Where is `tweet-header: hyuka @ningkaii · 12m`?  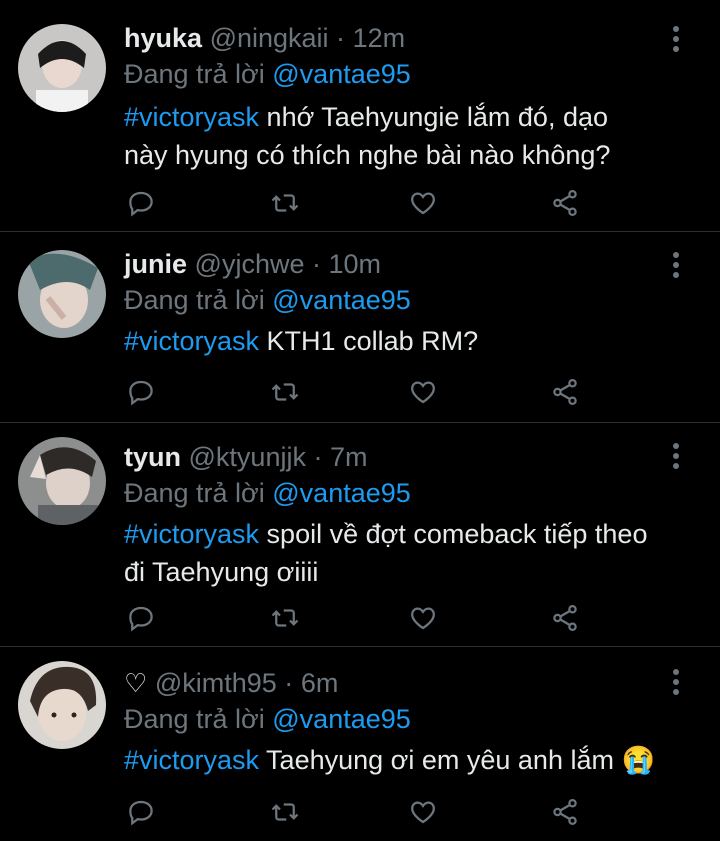 tweet-header: hyuka @ningkaii · 12m is located at coordinates (264, 38).